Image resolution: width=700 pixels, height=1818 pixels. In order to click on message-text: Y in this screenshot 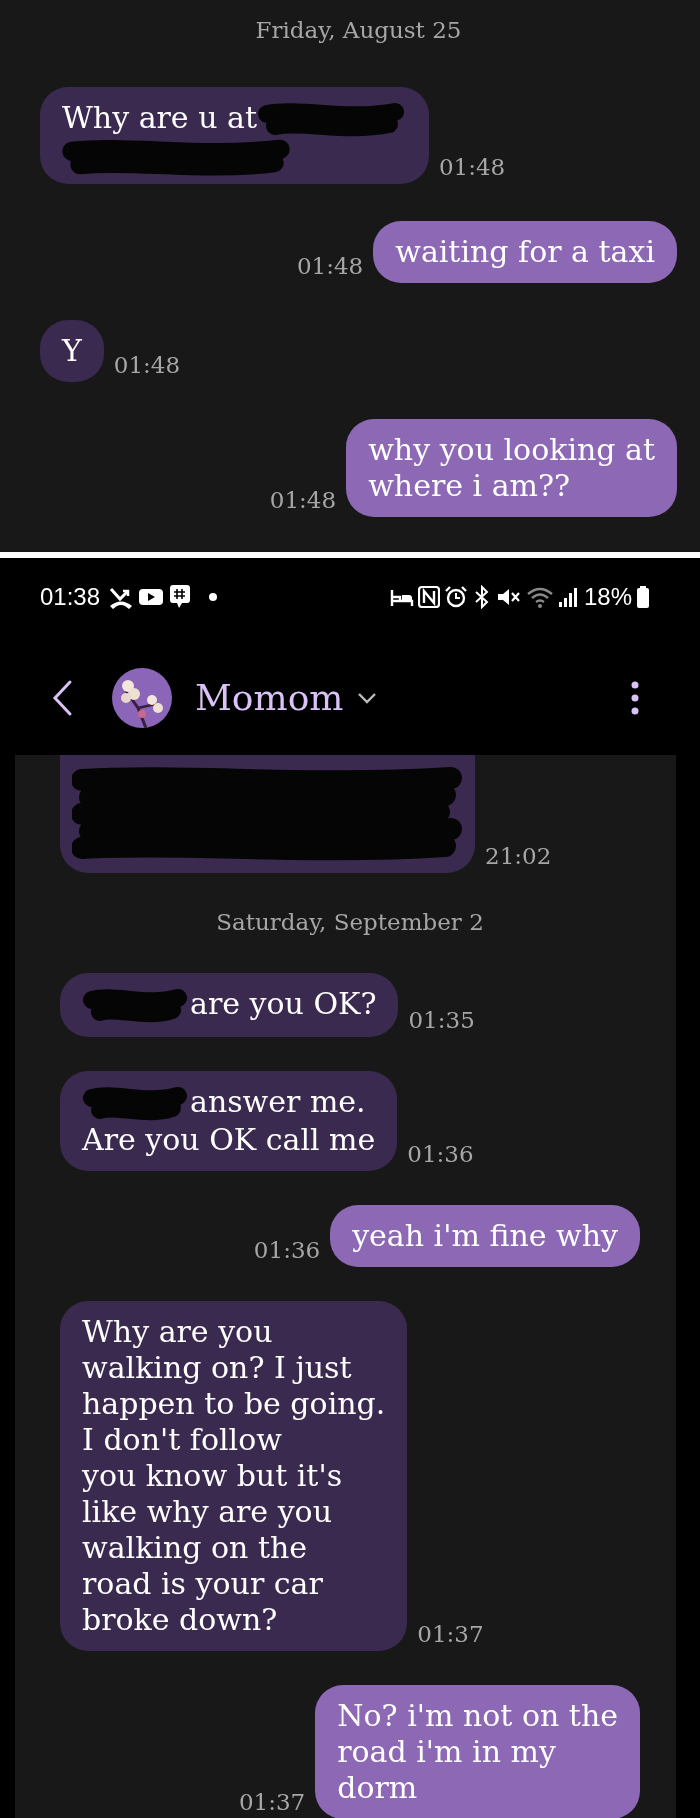, I will do `click(72, 350)`.